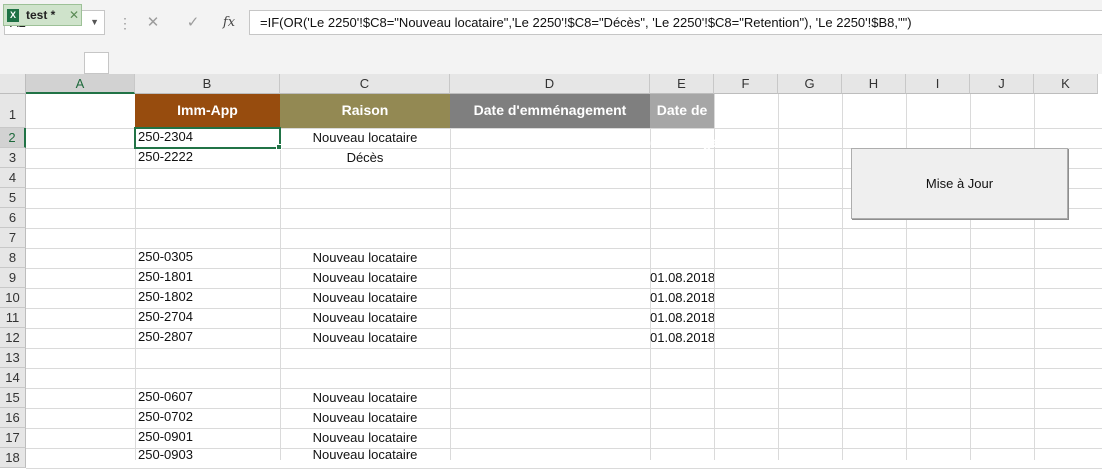 Image resolution: width=1102 pixels, height=469 pixels. What do you see at coordinates (207, 458) in the screenshot?
I see `cell-imm-app: 250-0903` at bounding box center [207, 458].